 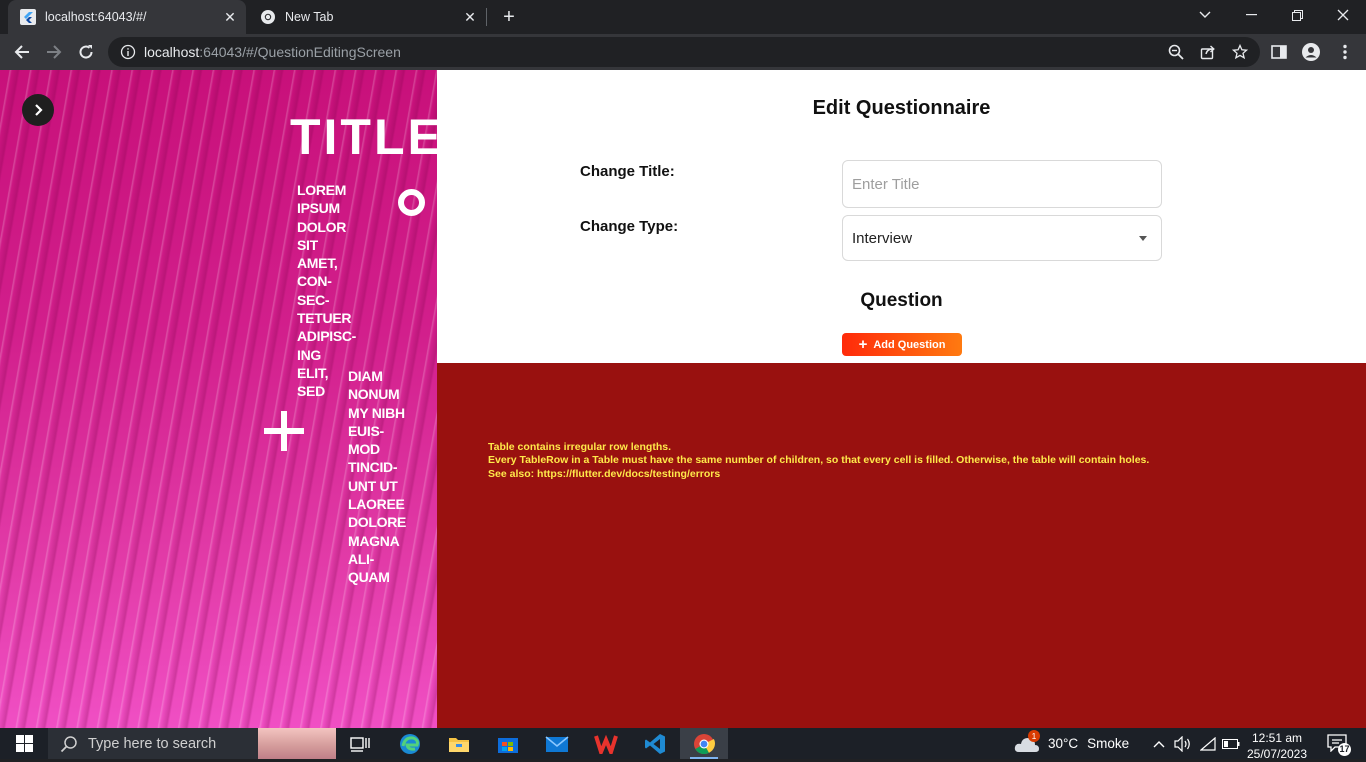 I want to click on side-panel-icon, so click(x=1279, y=52).